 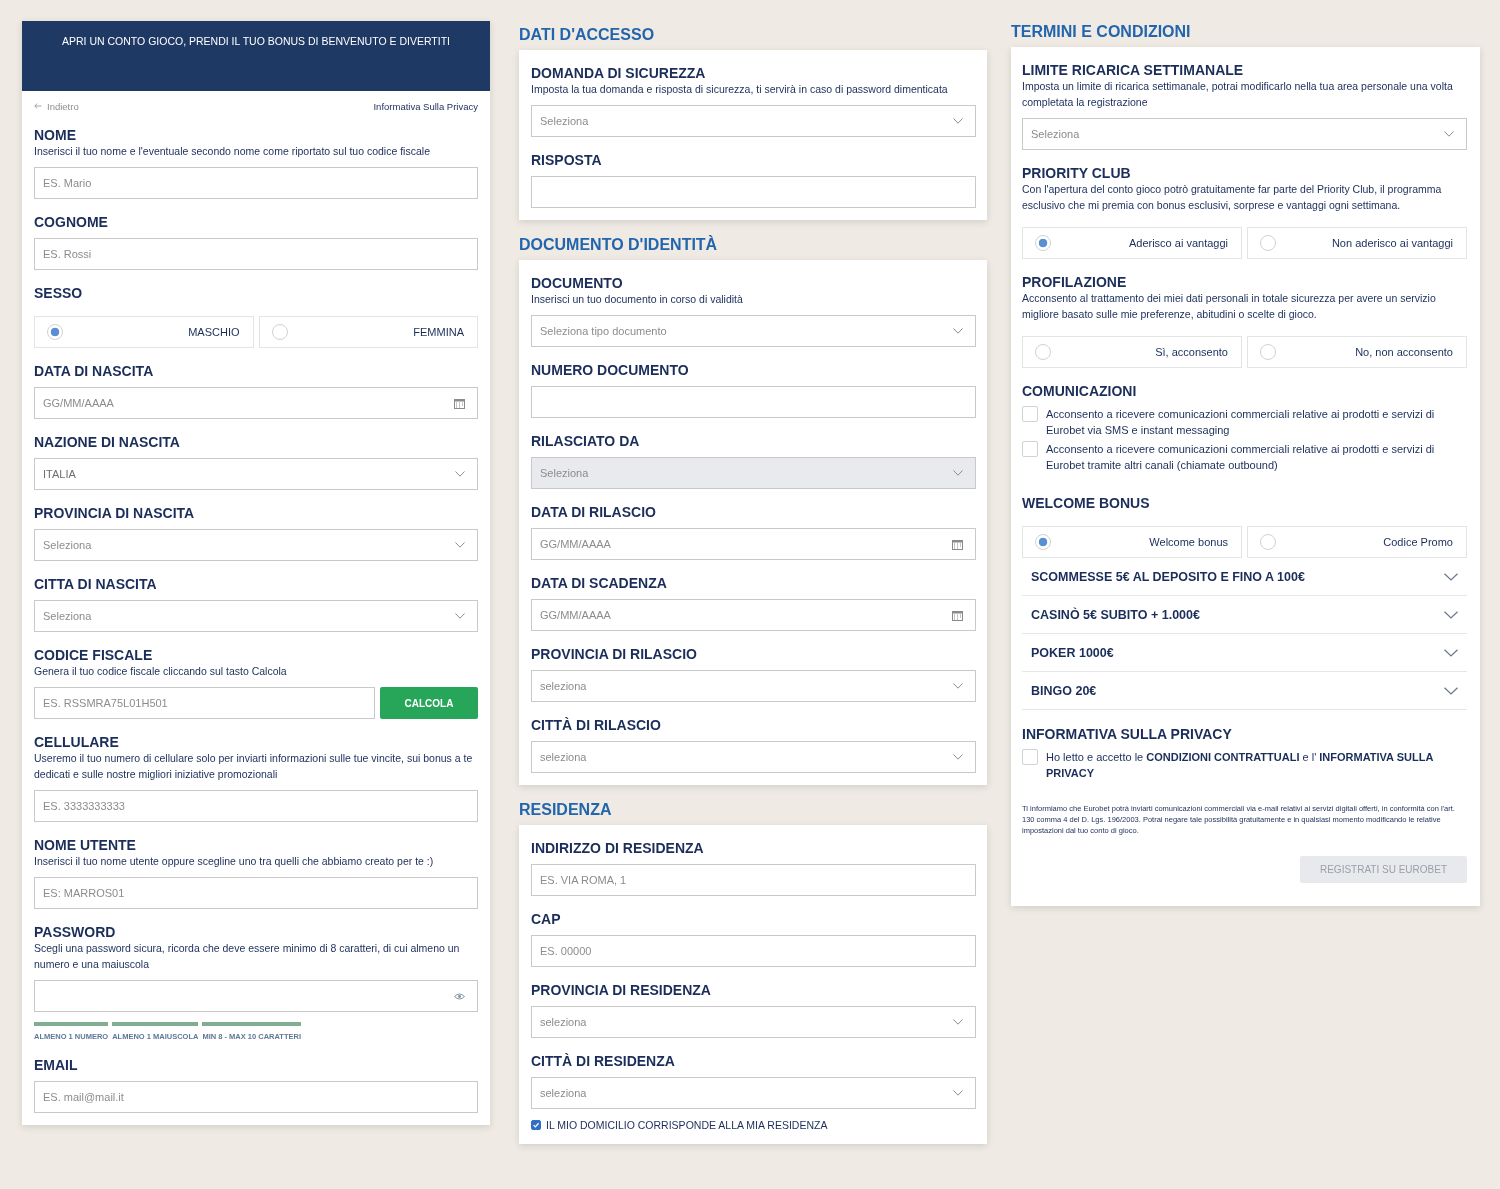 What do you see at coordinates (1101, 32) in the screenshot?
I see `section-title: TERMINI E CONDIZIONI` at bounding box center [1101, 32].